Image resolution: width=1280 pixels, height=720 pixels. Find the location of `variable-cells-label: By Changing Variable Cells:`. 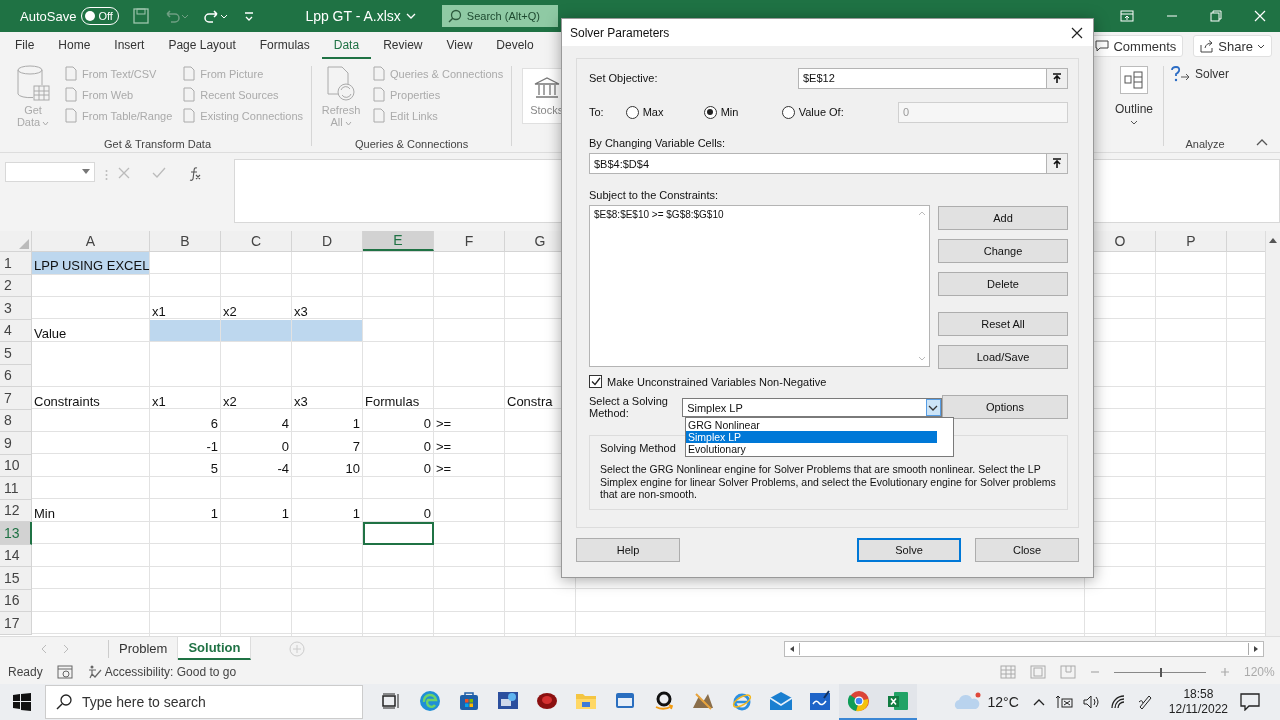

variable-cells-label: By Changing Variable Cells: is located at coordinates (658, 143).